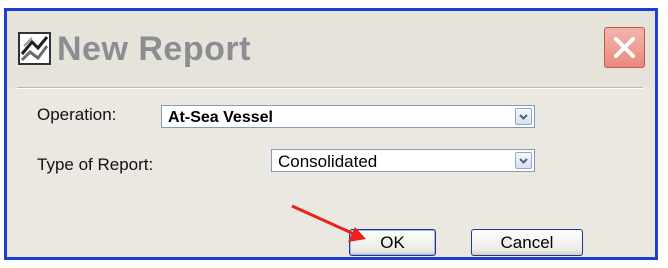 This screenshot has height=268, width=668. I want to click on report-type-label: Type of Report:, so click(95, 164).